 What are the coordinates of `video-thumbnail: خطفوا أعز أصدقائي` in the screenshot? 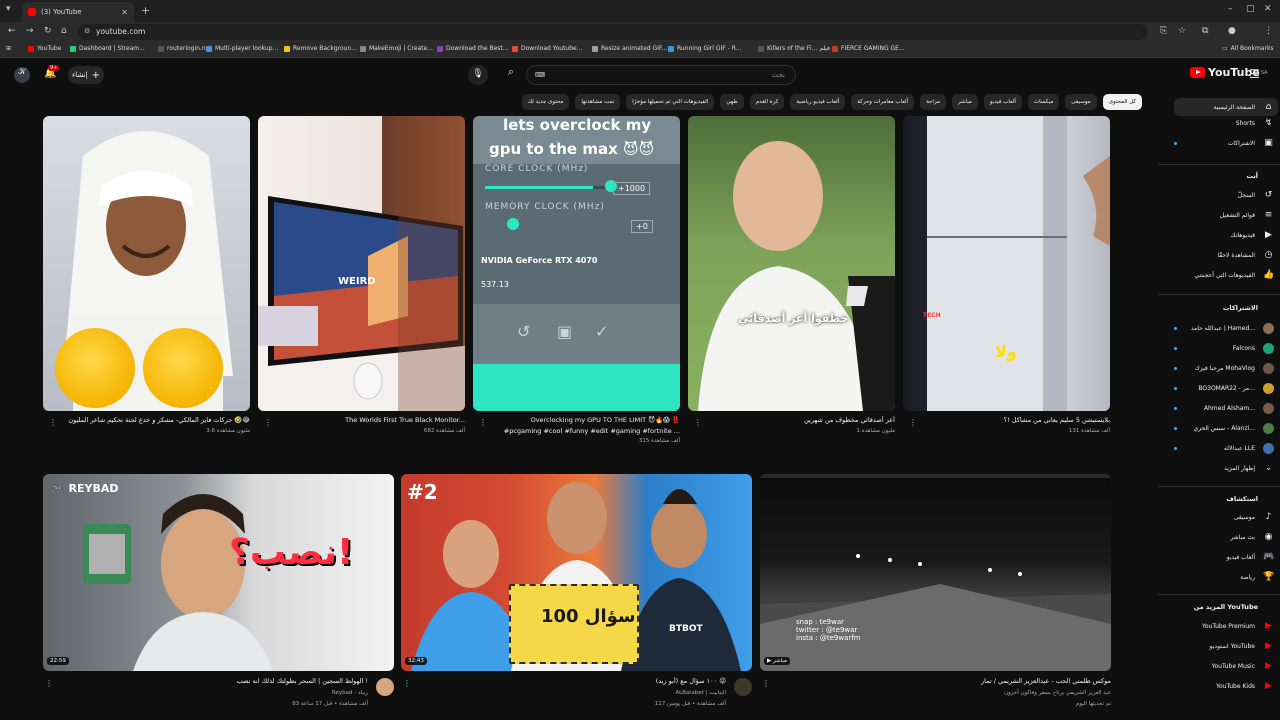 It's located at (791, 263).